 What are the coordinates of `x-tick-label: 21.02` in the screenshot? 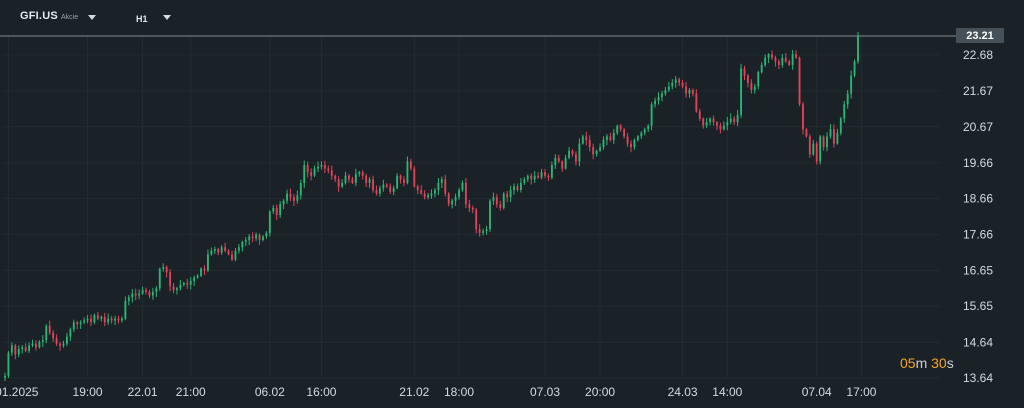 It's located at (414, 392).